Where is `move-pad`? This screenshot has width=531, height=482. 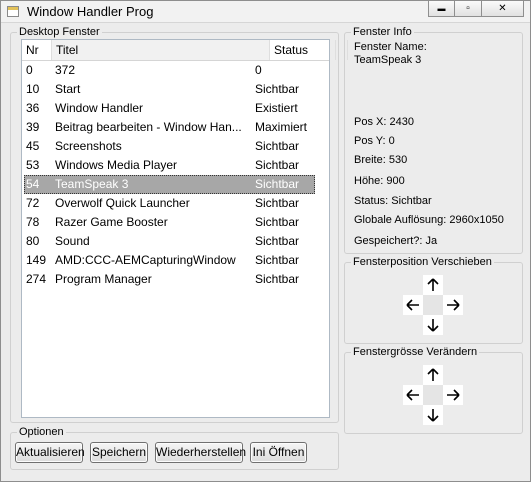
move-pad is located at coordinates (433, 305).